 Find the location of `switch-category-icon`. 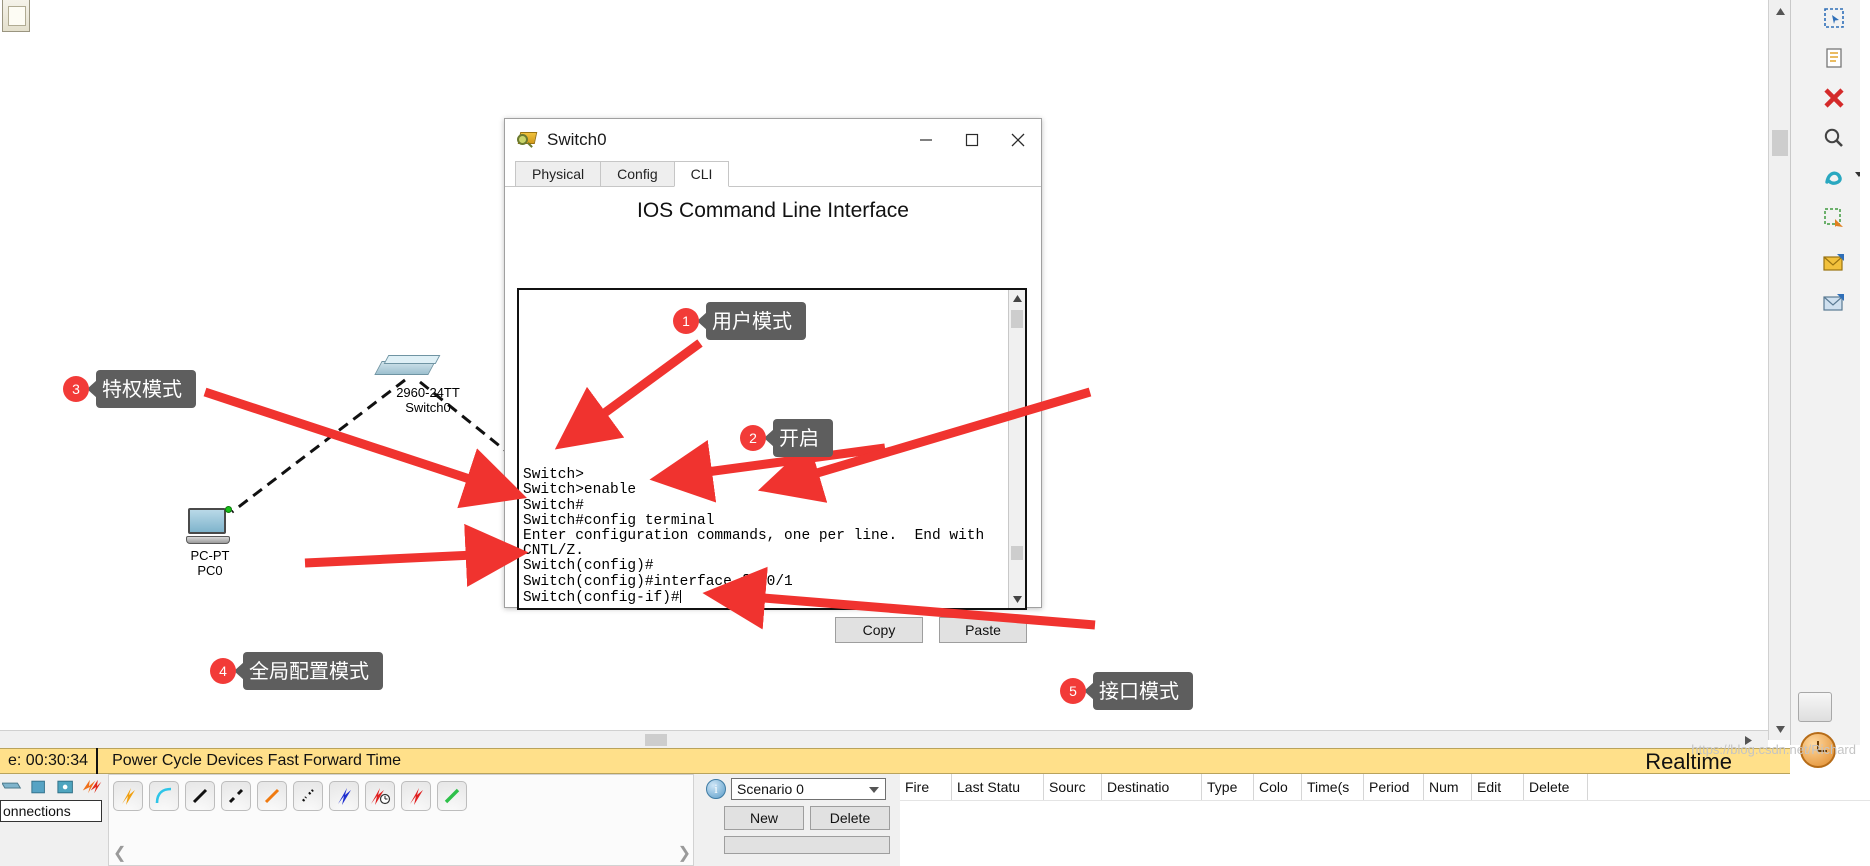

switch-category-icon is located at coordinates (12, 787).